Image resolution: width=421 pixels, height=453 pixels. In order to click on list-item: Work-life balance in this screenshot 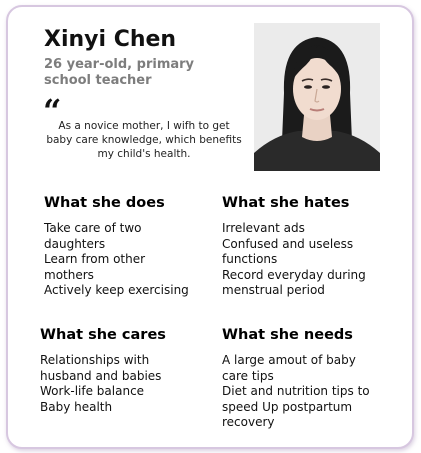, I will do `click(92, 391)`.